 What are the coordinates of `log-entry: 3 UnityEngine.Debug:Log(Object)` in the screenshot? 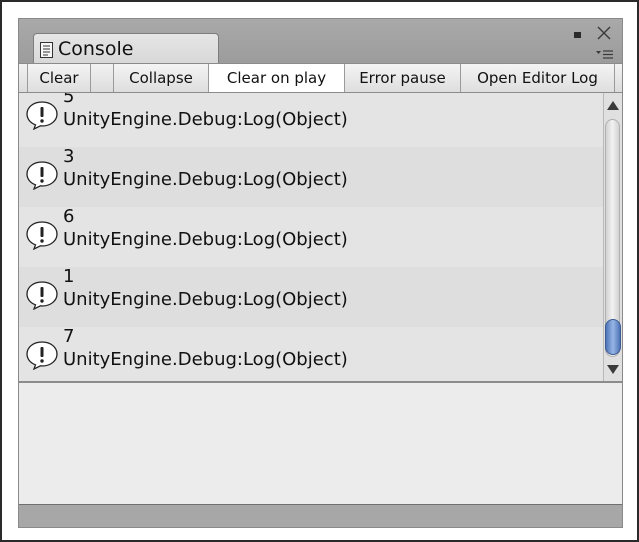 It's located at (311, 177).